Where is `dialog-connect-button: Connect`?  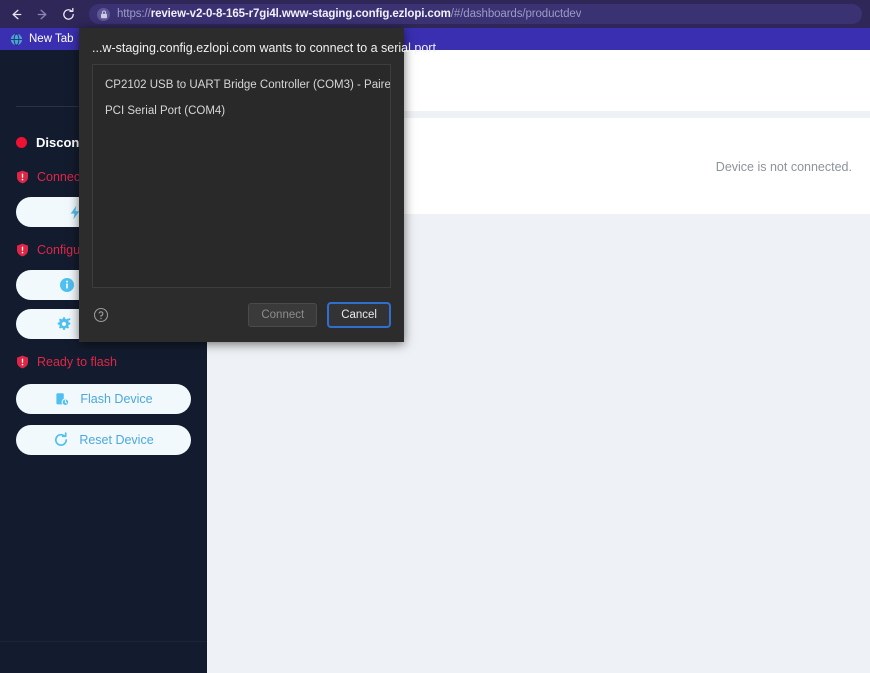 dialog-connect-button: Connect is located at coordinates (283, 315).